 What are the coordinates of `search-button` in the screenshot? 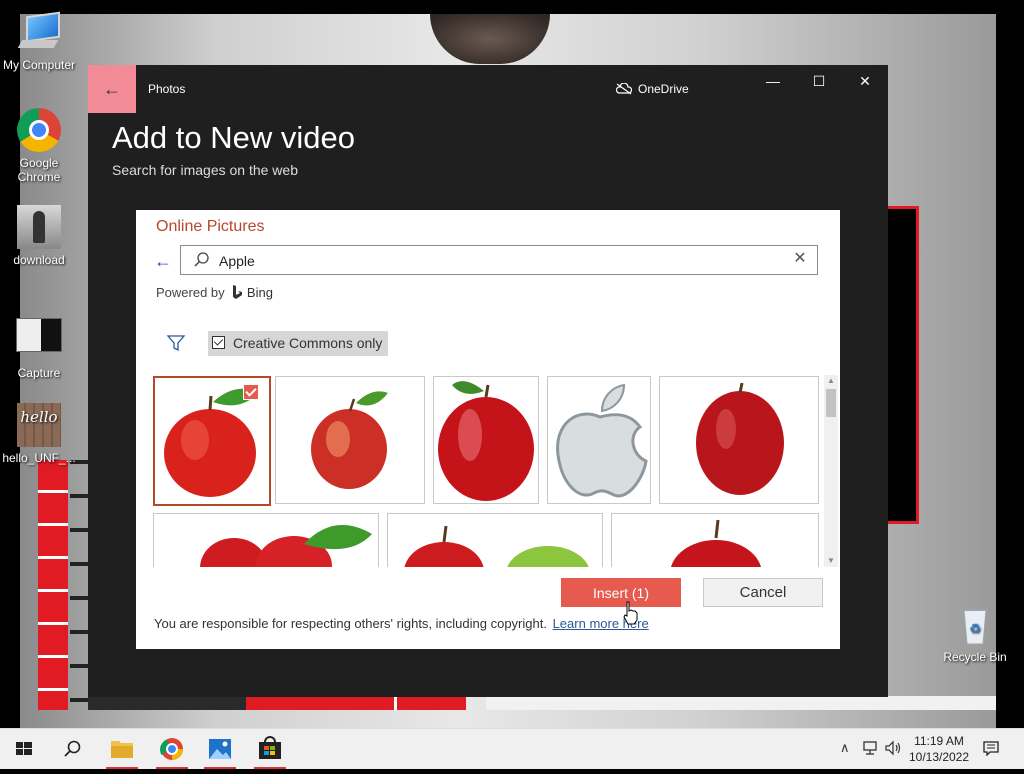 It's located at (72, 749).